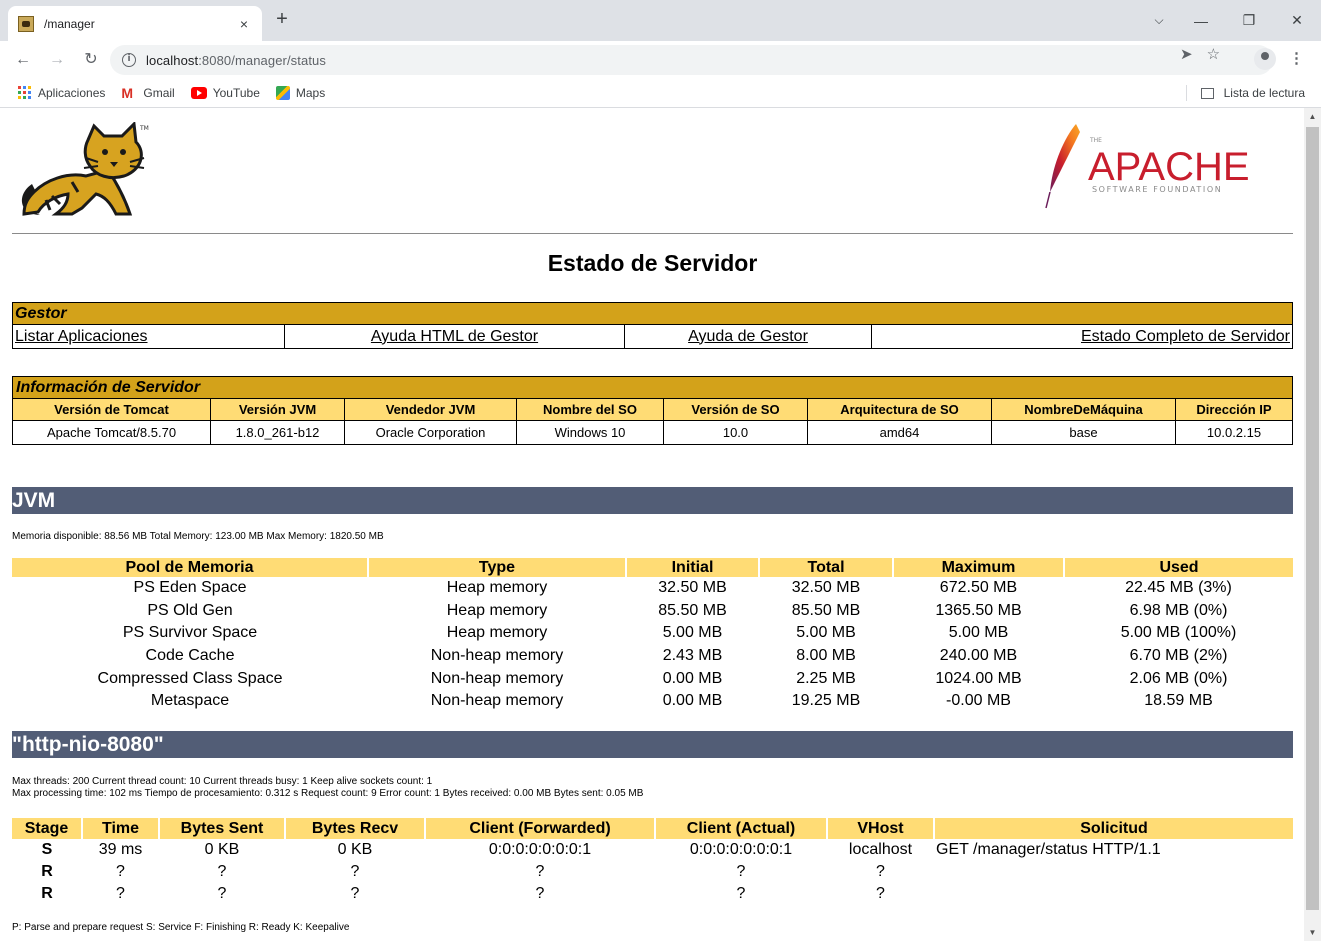 This screenshot has height=941, width=1321. I want to click on tomcat-favicon-icon, so click(26, 23).